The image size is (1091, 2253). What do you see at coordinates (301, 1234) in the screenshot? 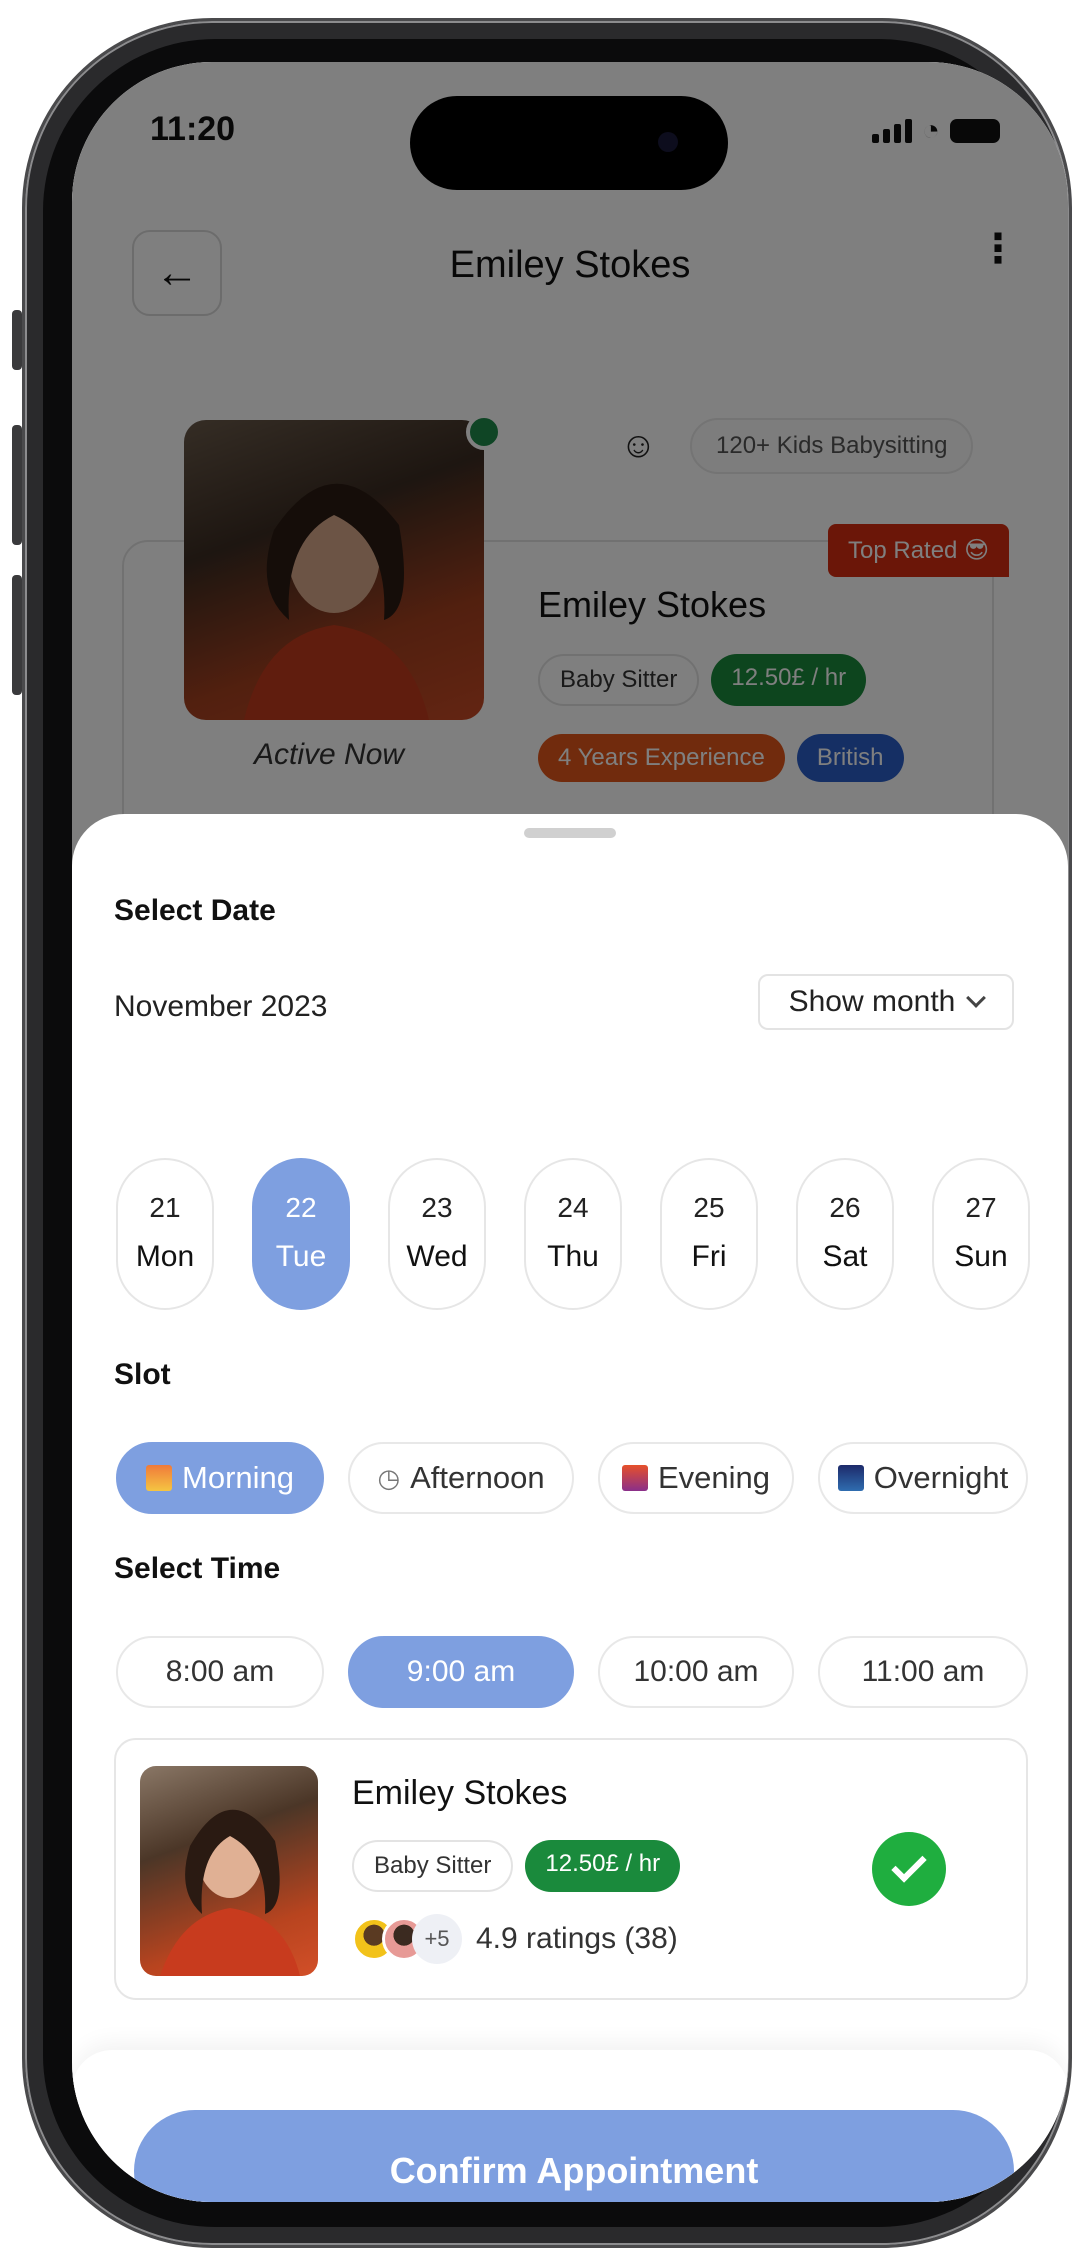
I see `date-chip: 22 Tue` at bounding box center [301, 1234].